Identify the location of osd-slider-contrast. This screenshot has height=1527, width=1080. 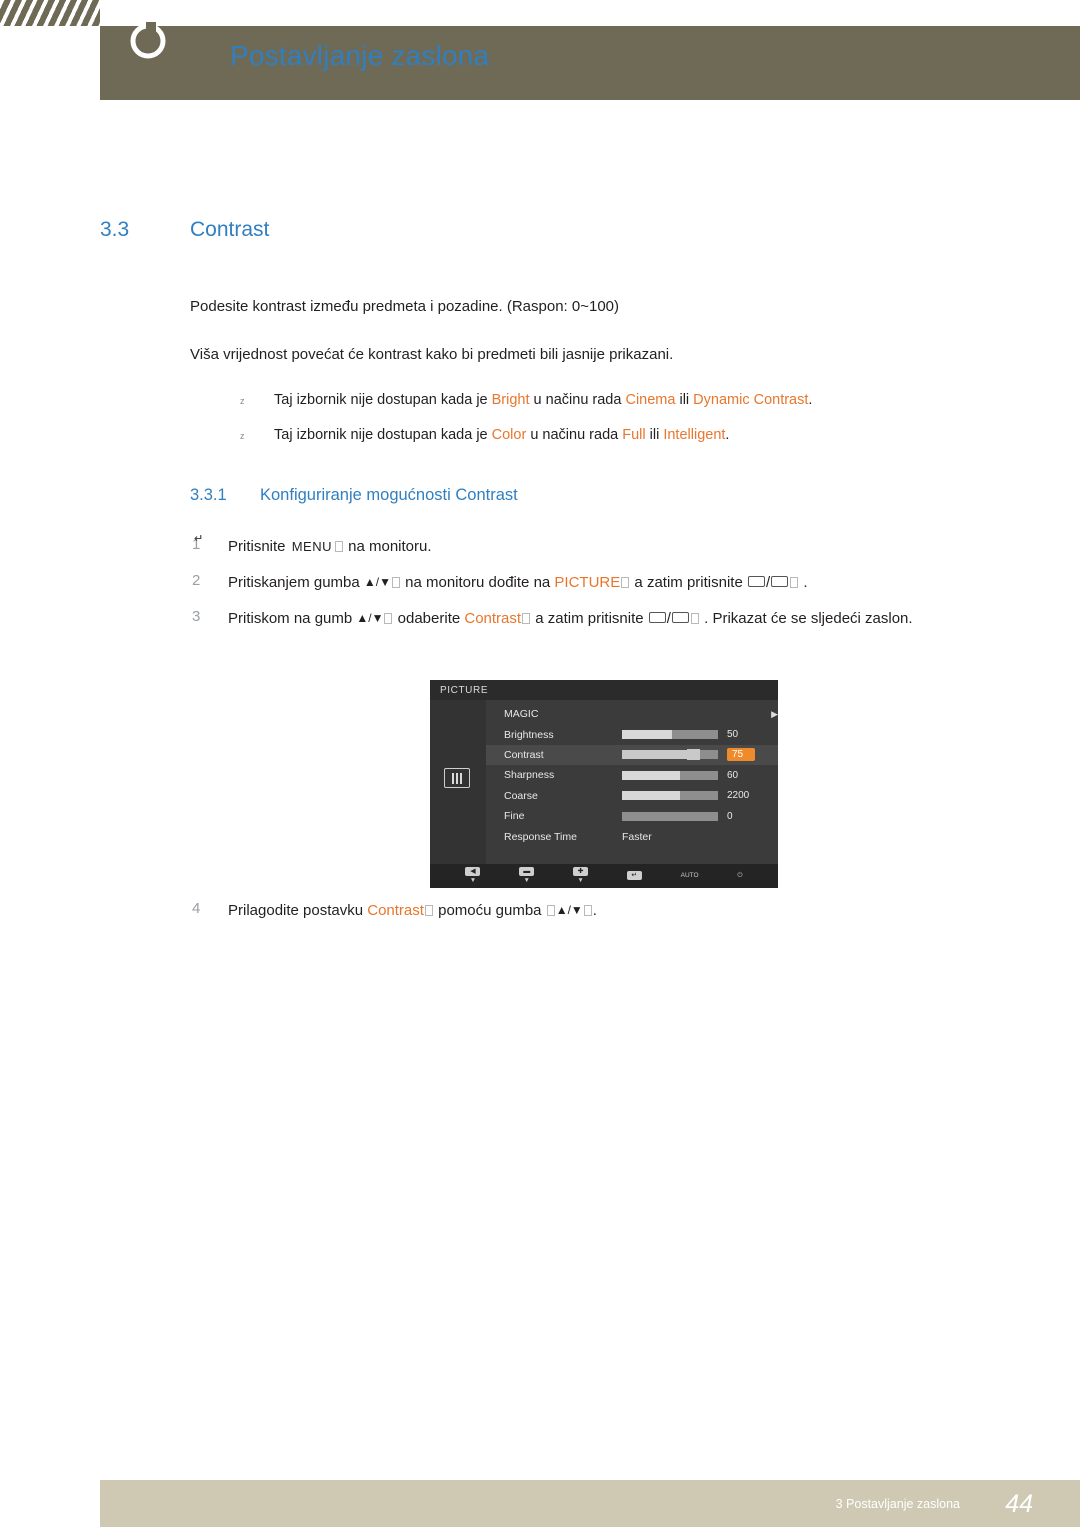
(670, 755).